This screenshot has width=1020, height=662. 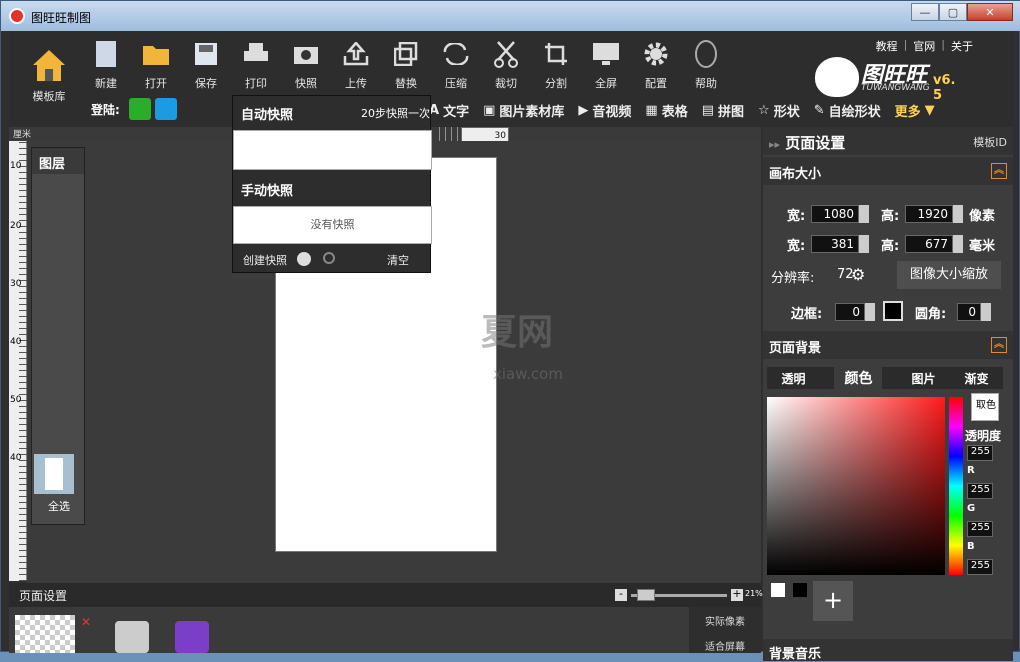 I want to click on replace-button: 替换, so click(x=406, y=65).